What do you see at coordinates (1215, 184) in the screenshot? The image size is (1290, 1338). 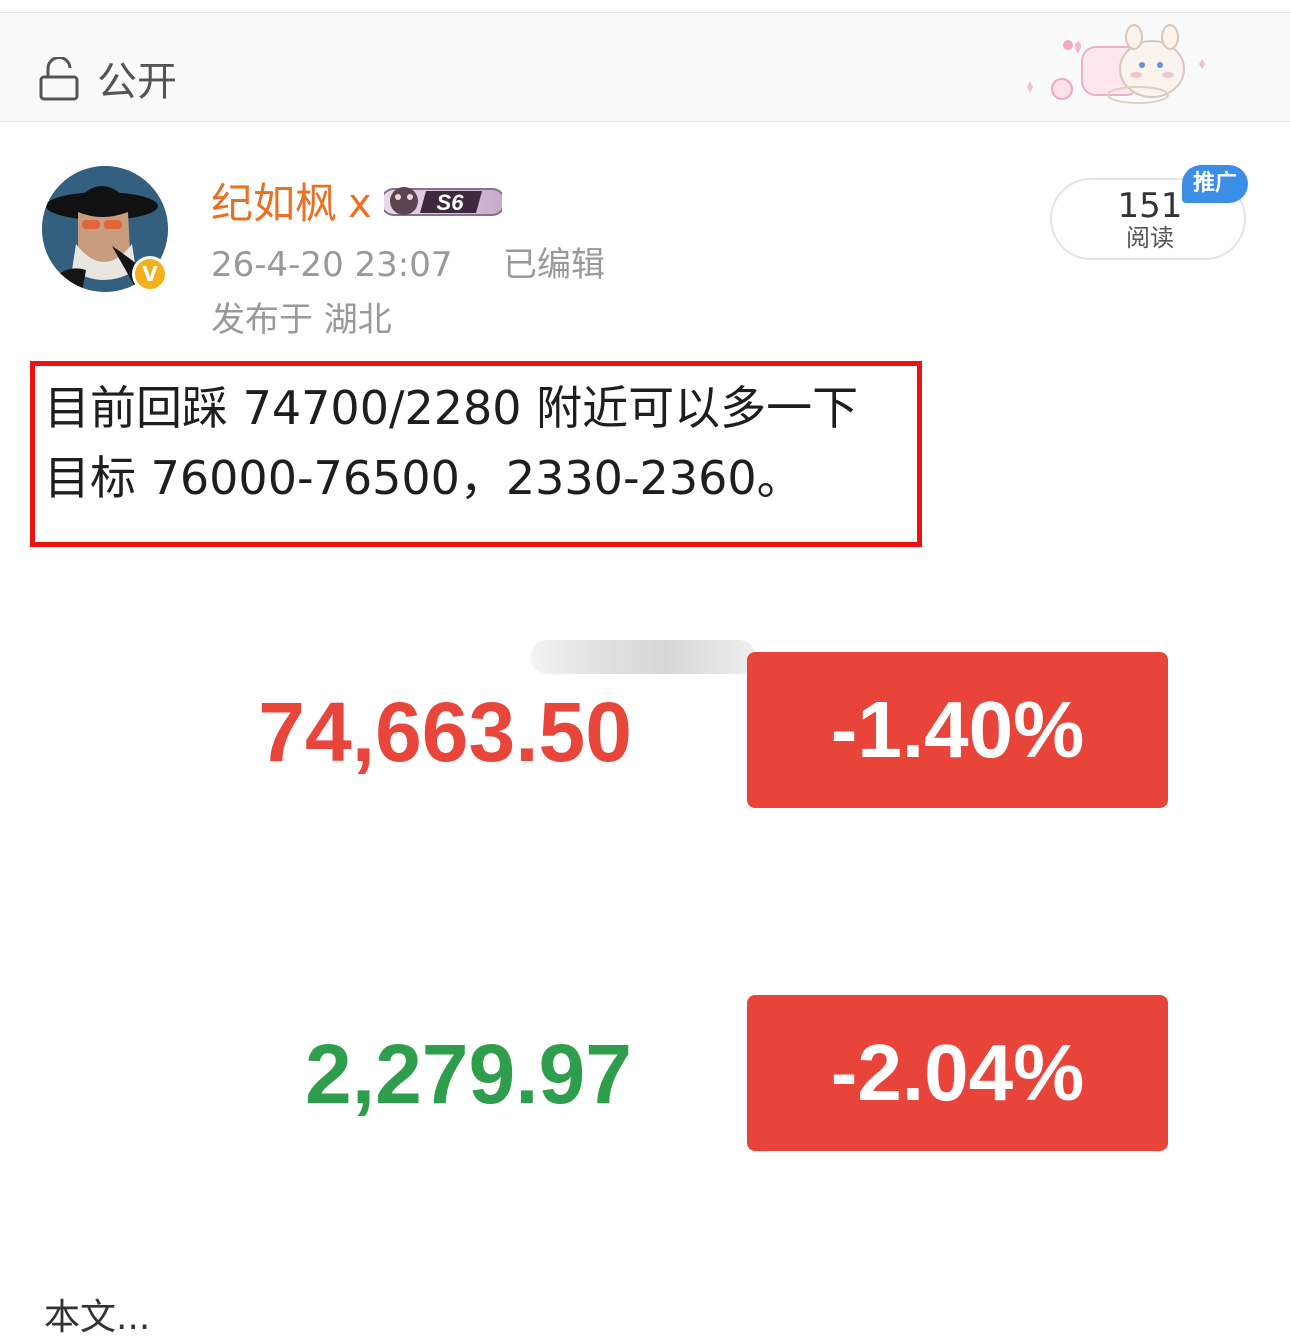 I see `promote-badge: 推广` at bounding box center [1215, 184].